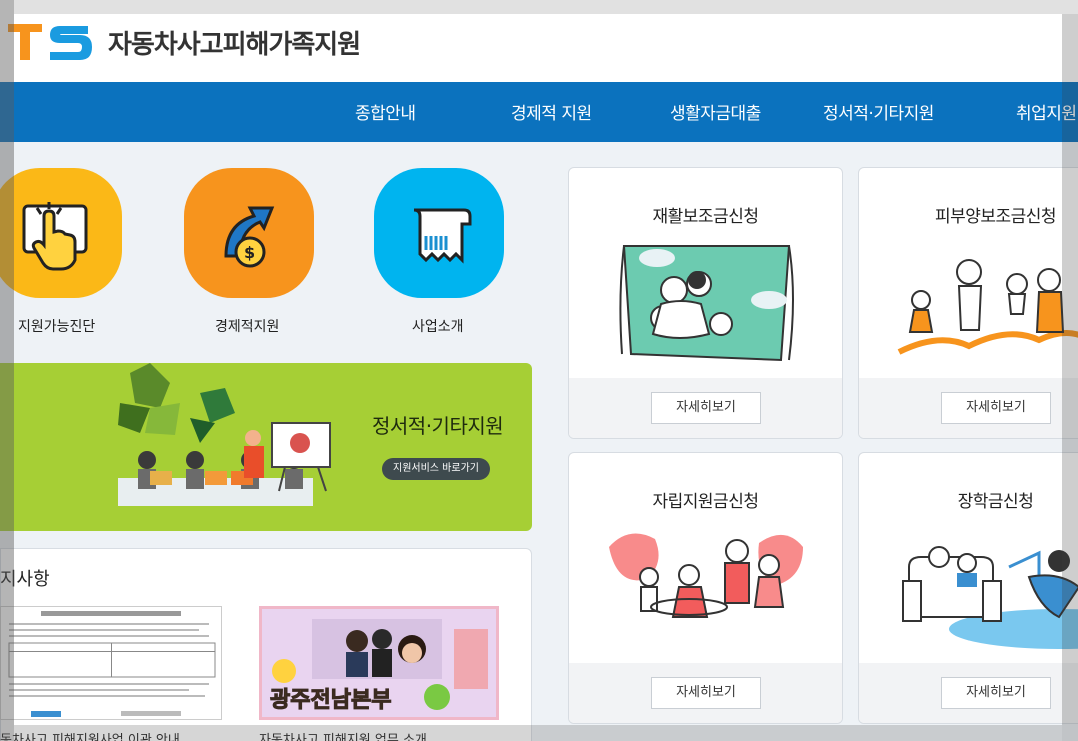 This screenshot has width=1078, height=741. I want to click on notice-thumbnail-document, so click(111, 663).